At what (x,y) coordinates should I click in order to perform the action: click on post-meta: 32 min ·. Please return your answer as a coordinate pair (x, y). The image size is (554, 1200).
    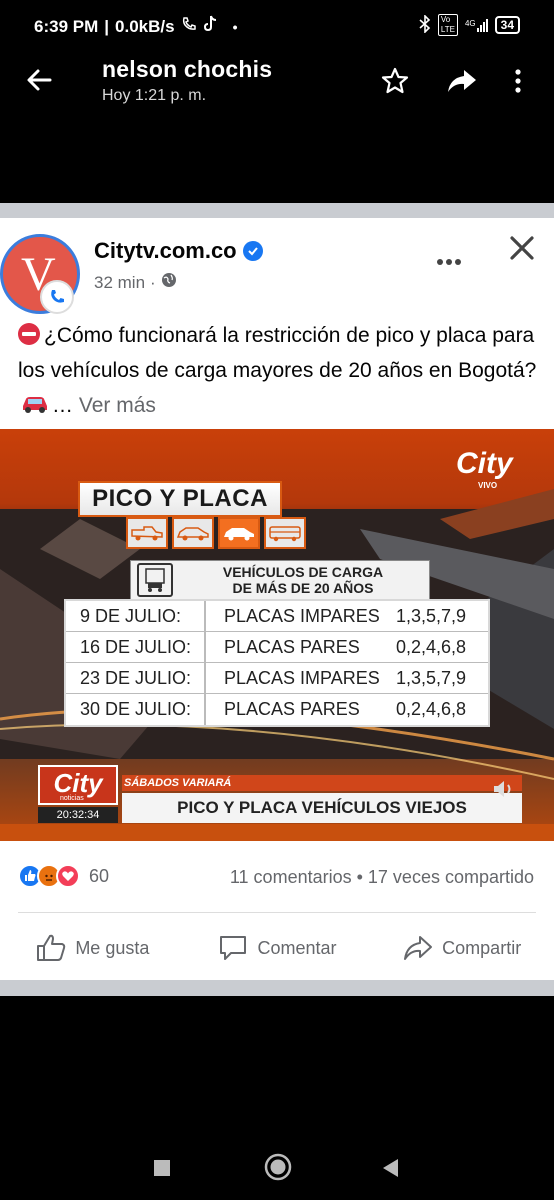
    Looking at the image, I should click on (135, 282).